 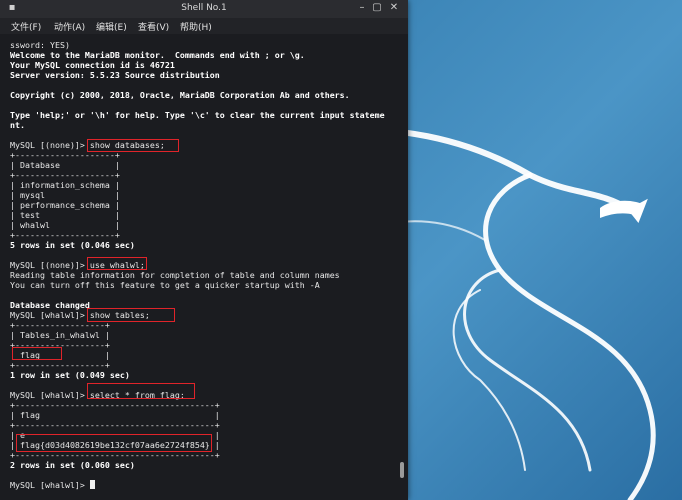 I want to click on scrollbar, so click(x=403, y=267).